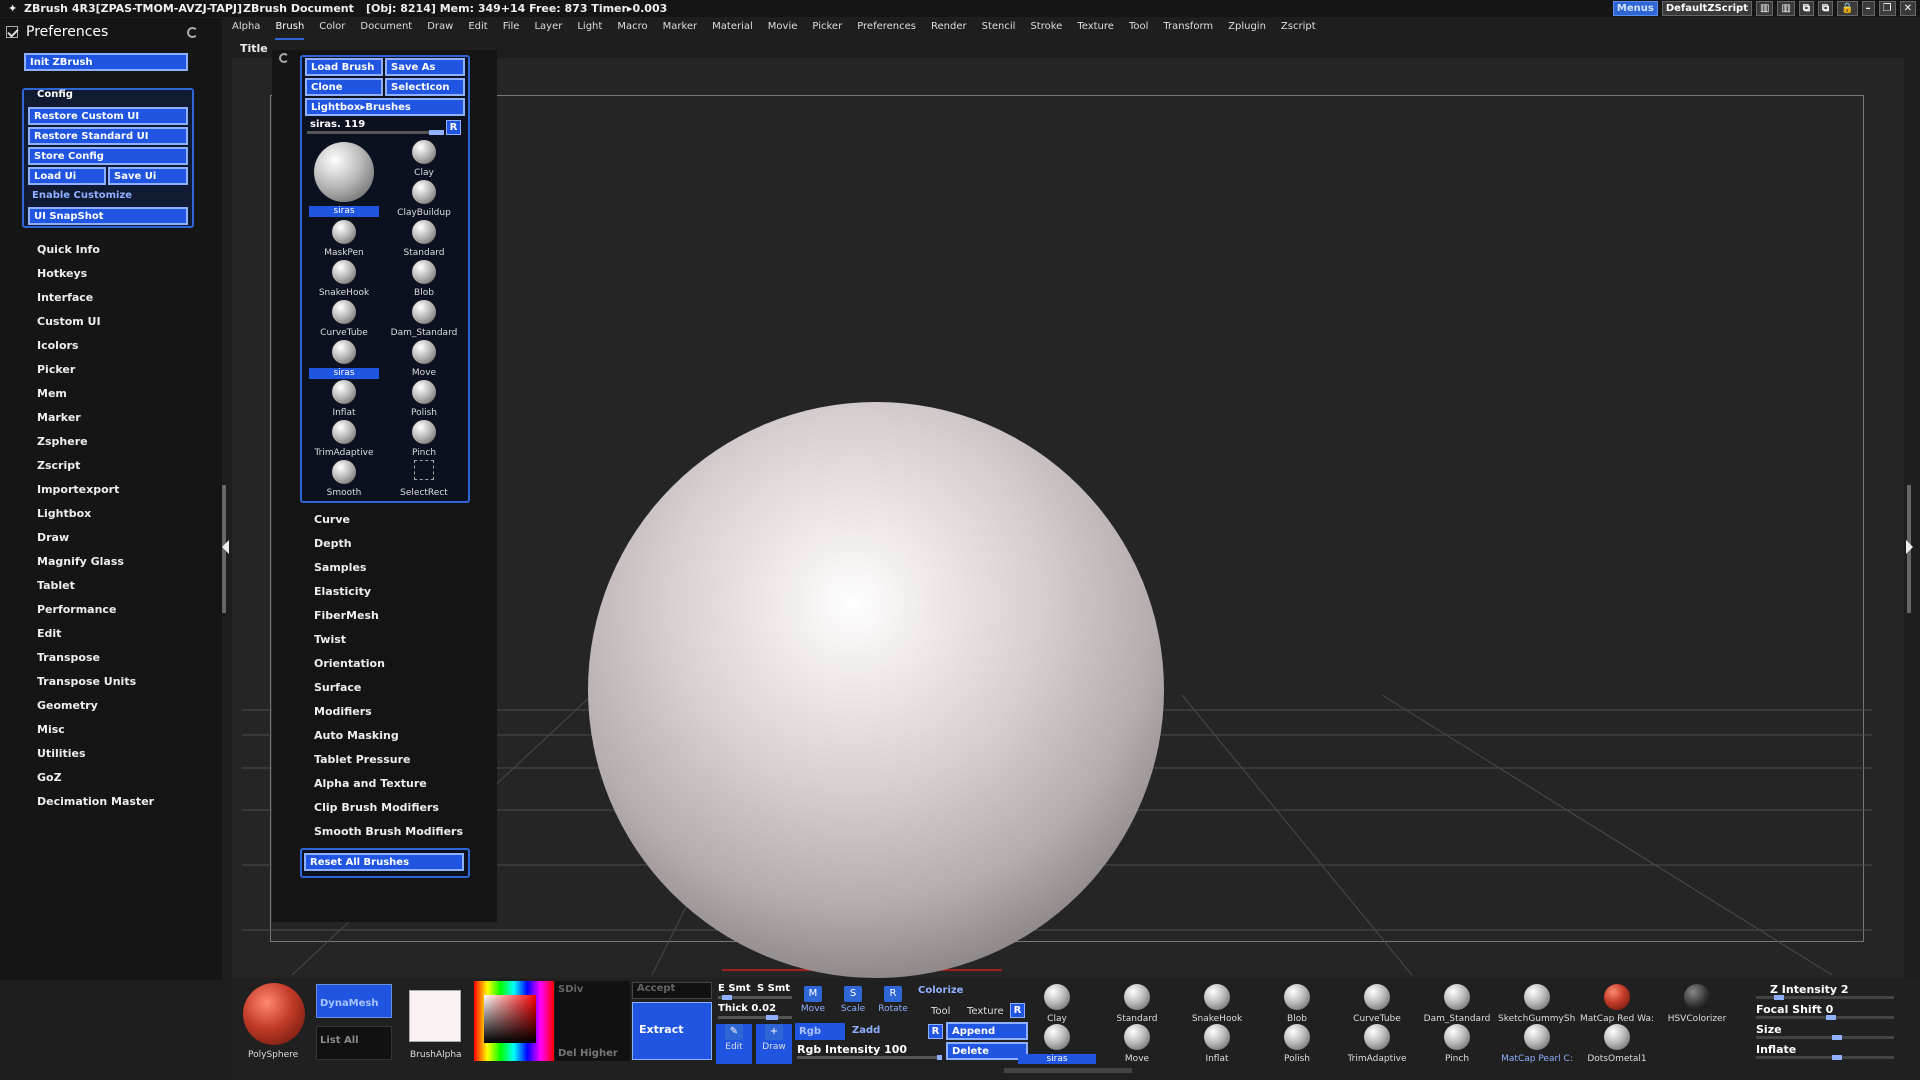 This screenshot has height=1080, width=1920. What do you see at coordinates (108, 136) in the screenshot?
I see `restore-standard-ui-button: Restore Standard UI` at bounding box center [108, 136].